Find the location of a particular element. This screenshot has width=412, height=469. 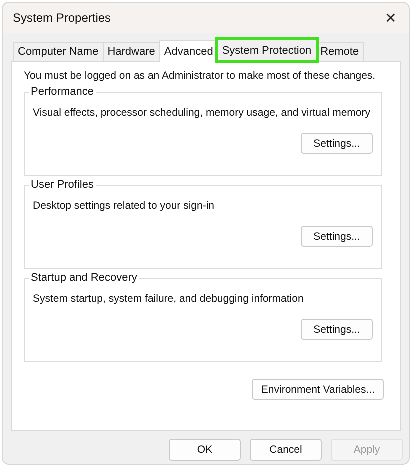

window-title: System Properties is located at coordinates (62, 18).